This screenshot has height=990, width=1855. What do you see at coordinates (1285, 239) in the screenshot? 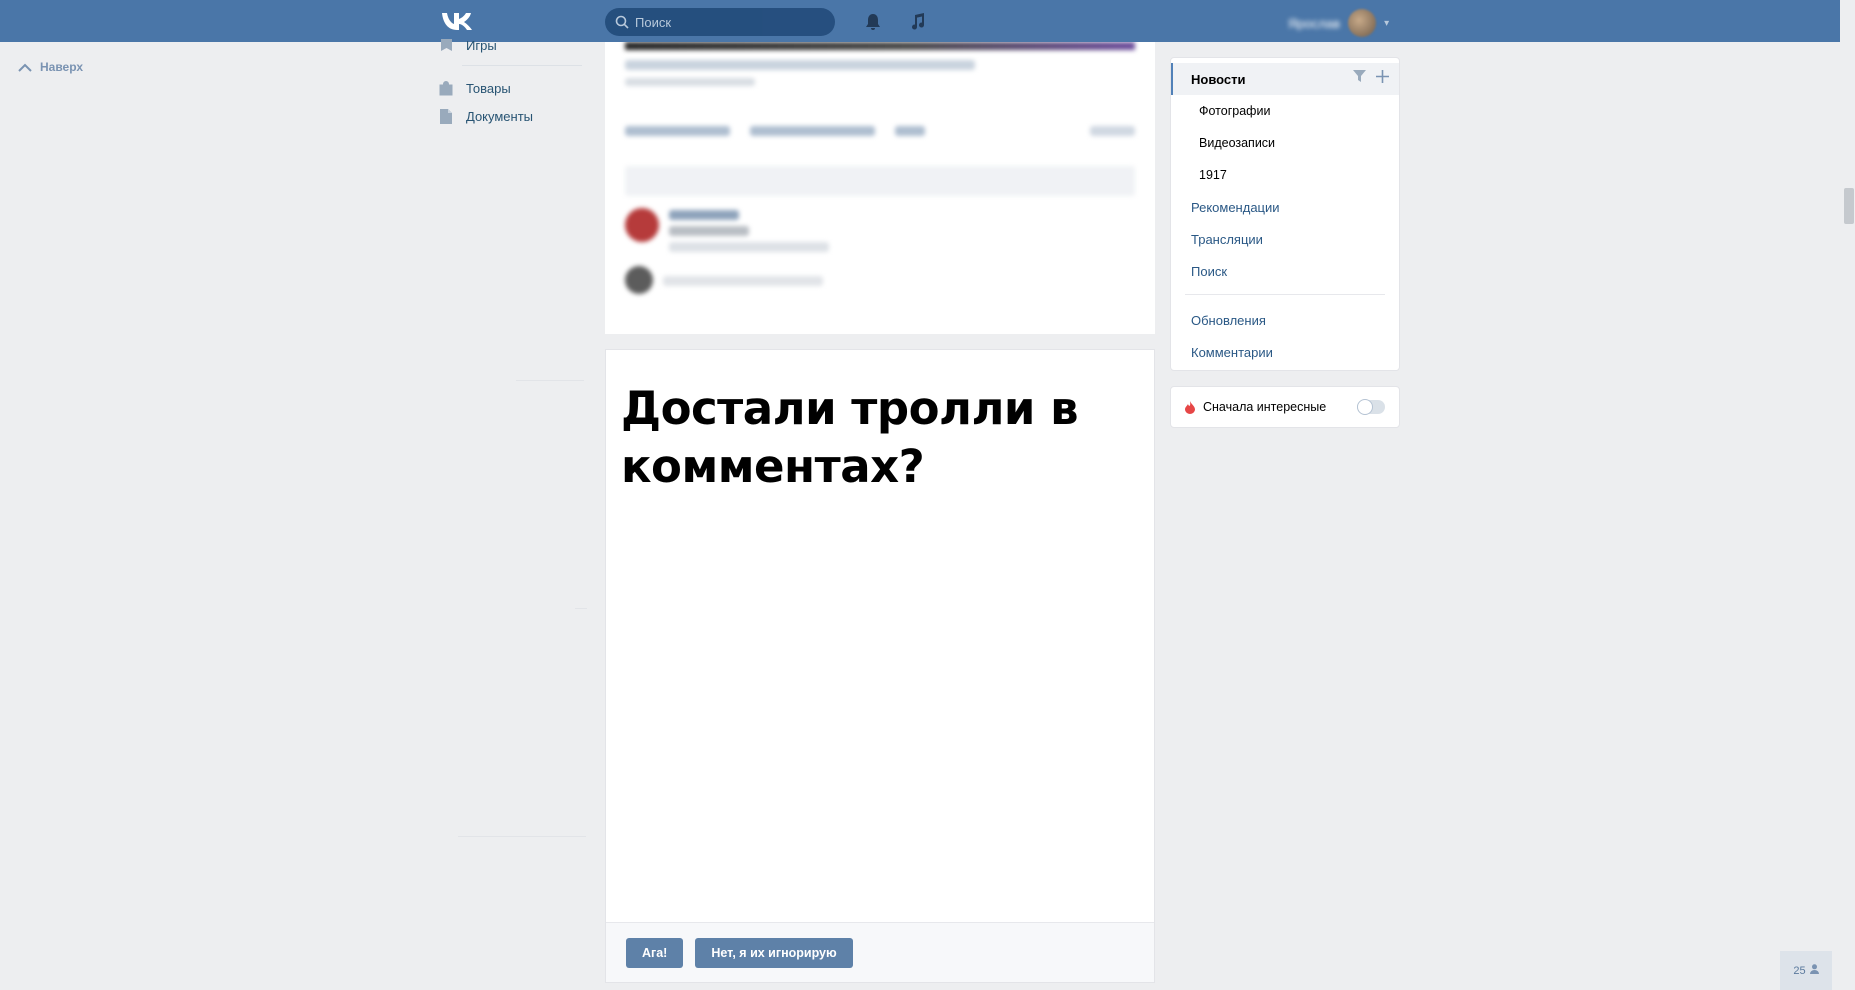
I see `filter-item-streams: Трансляции` at bounding box center [1285, 239].